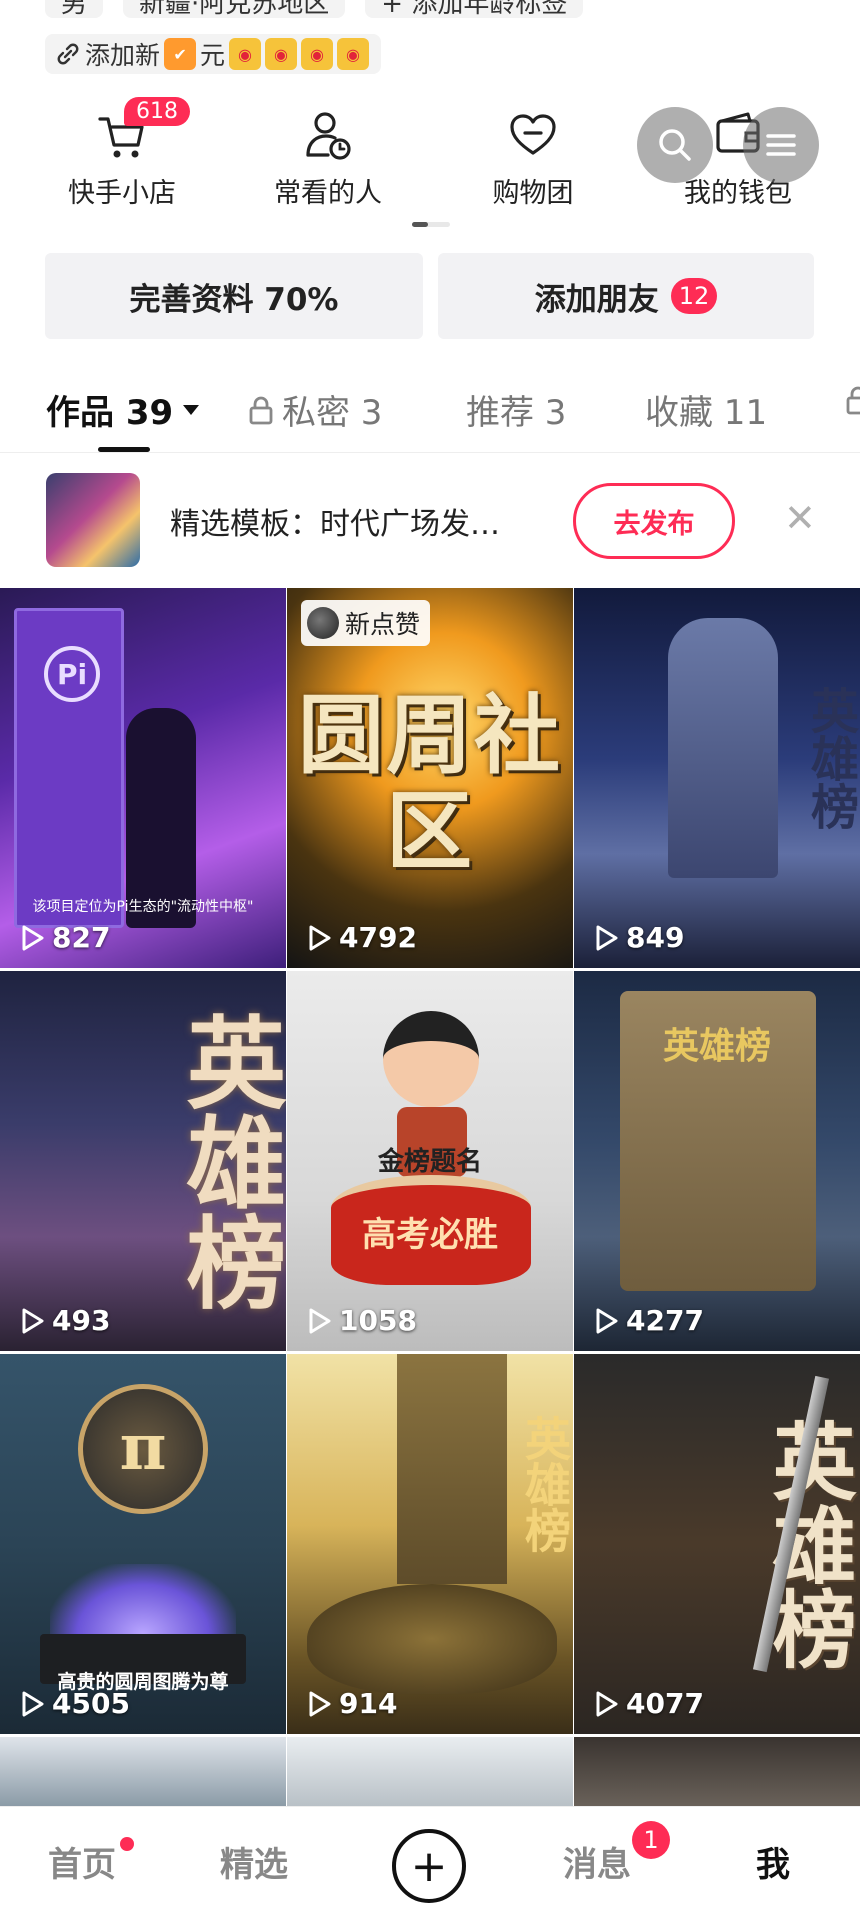  I want to click on tab-label: 收藏 11, so click(706, 413).